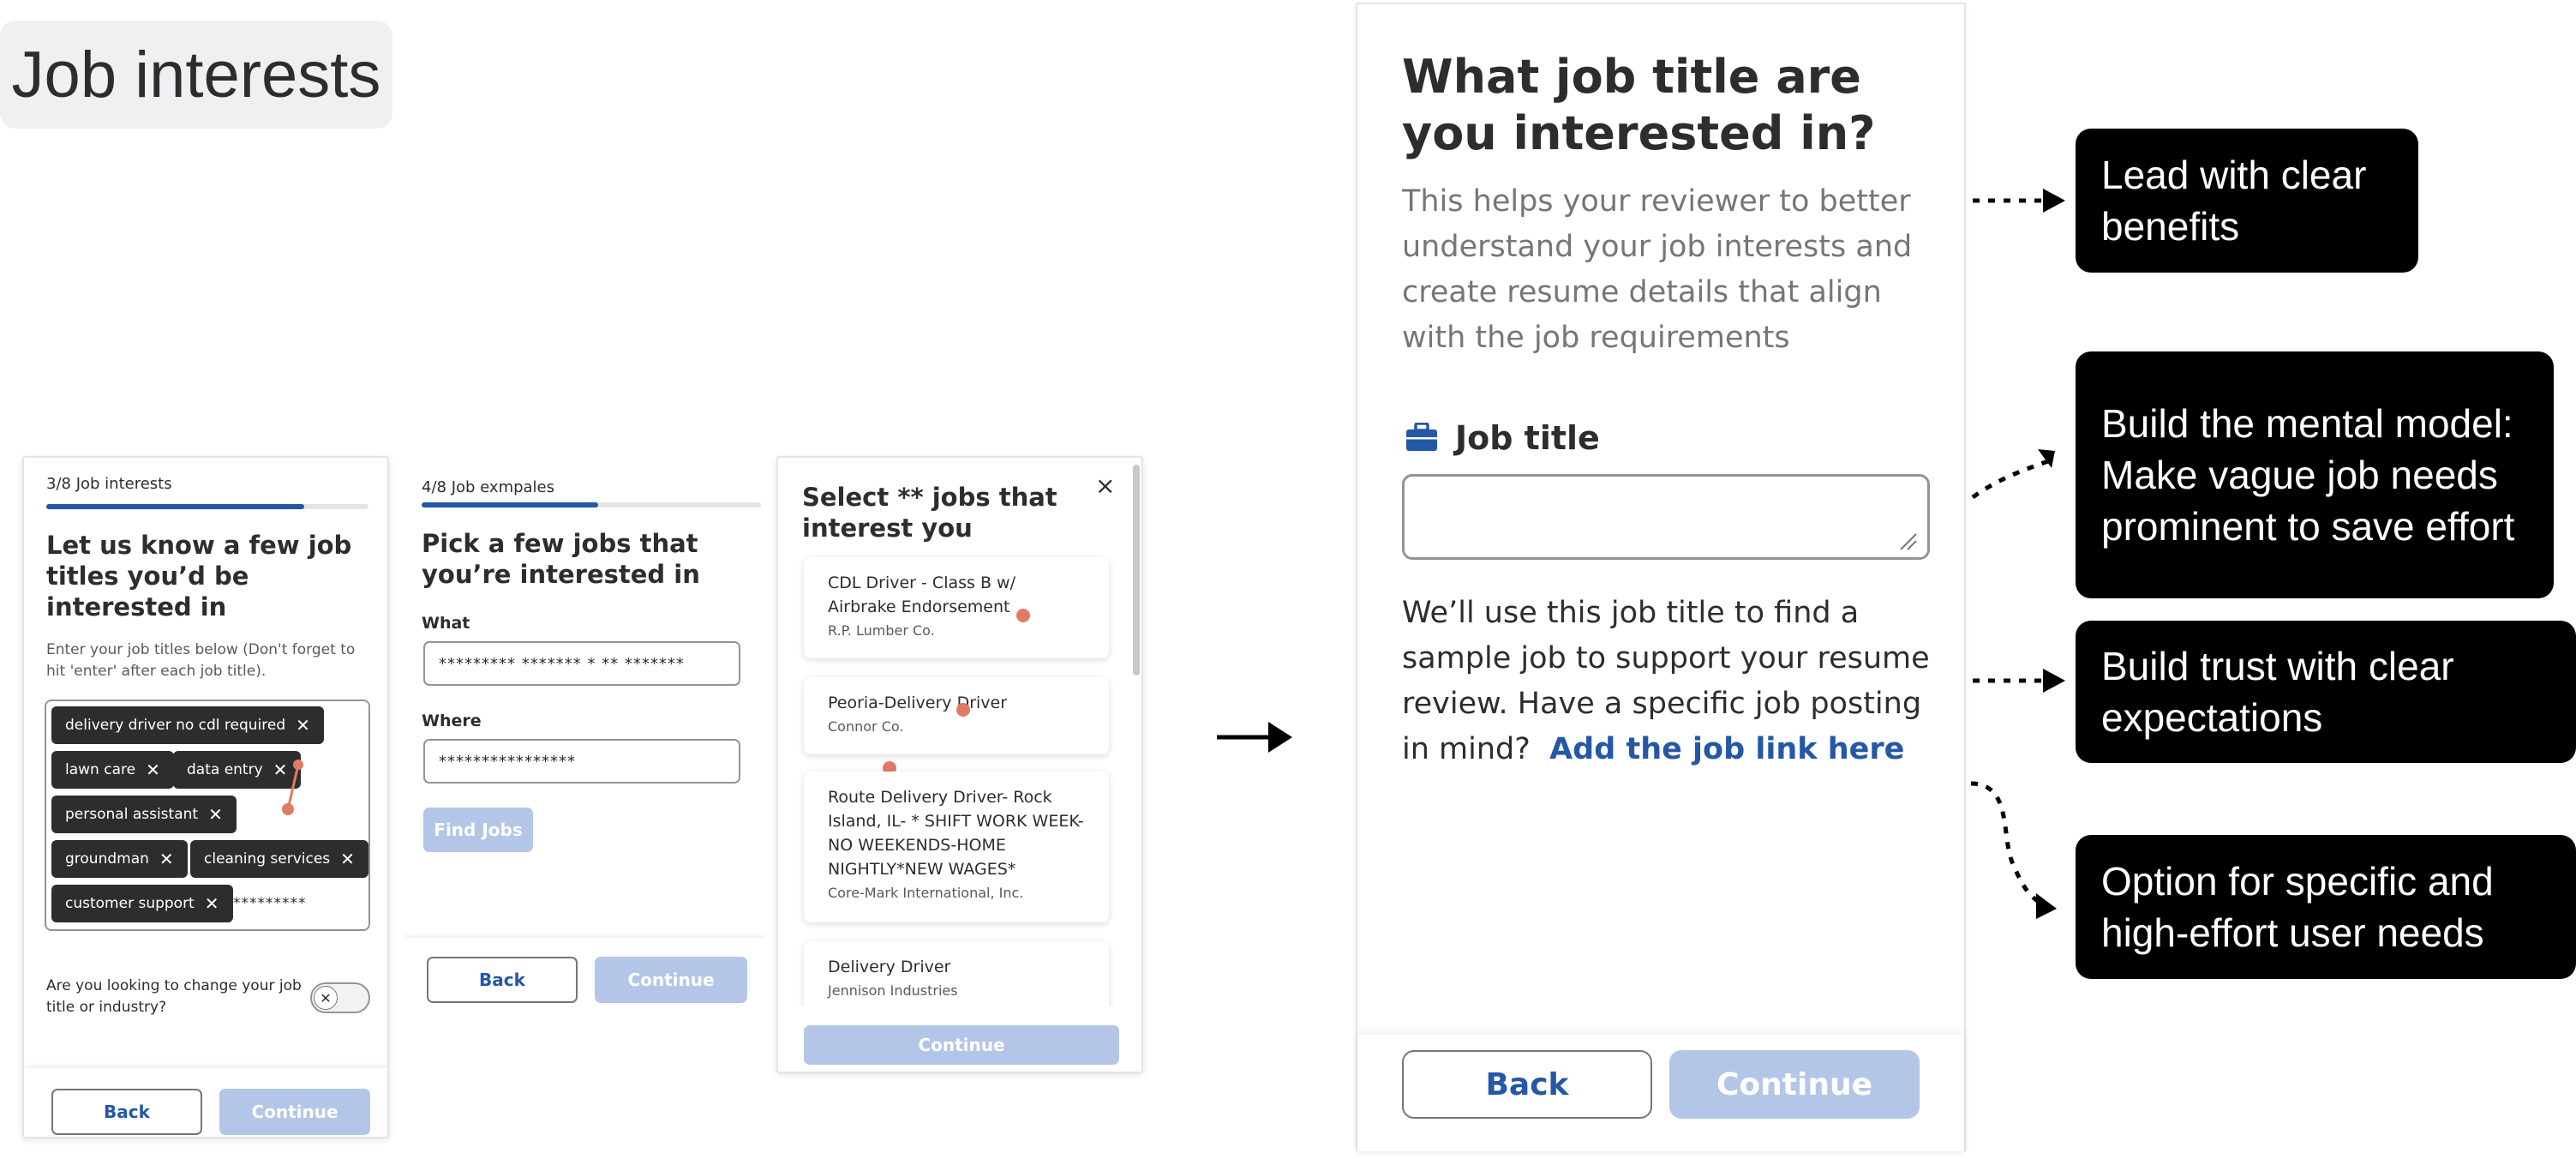 The height and width of the screenshot is (1159, 2576). I want to click on chip: delivery driver no cdl required ✕, so click(187, 725).